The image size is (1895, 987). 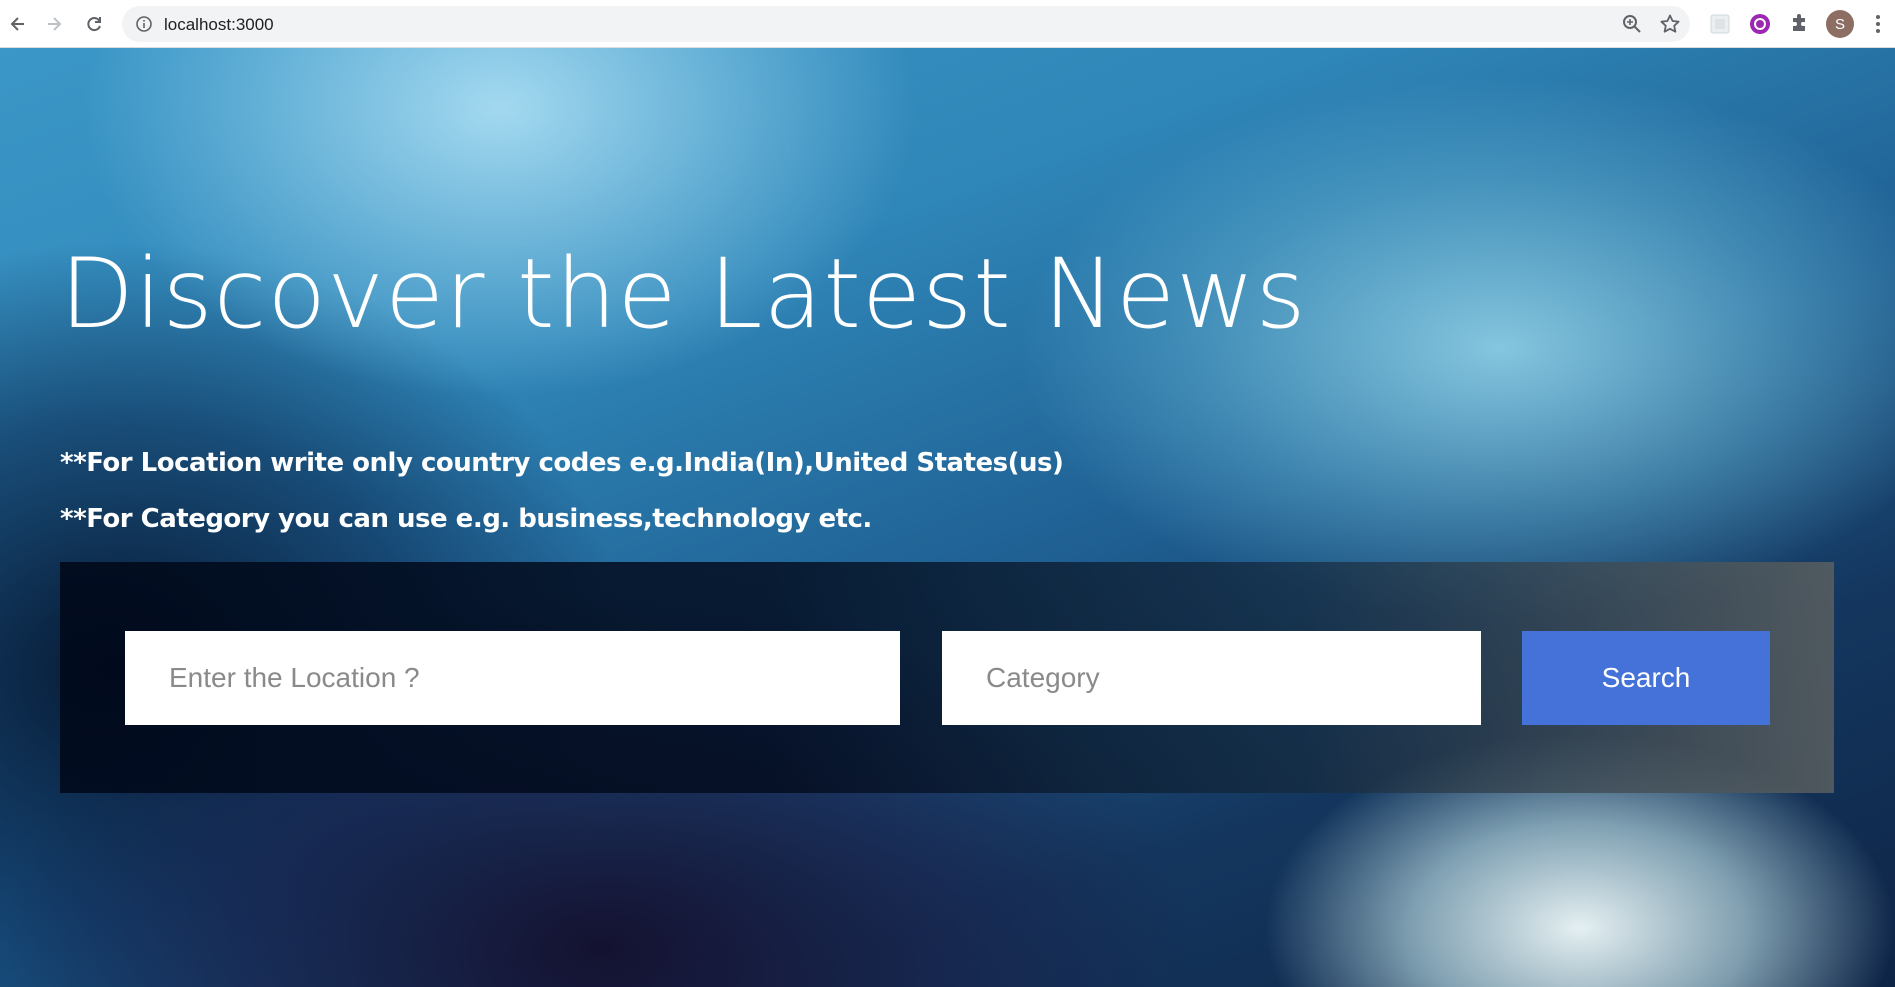 I want to click on url-text: localhost:3000, so click(x=219, y=25).